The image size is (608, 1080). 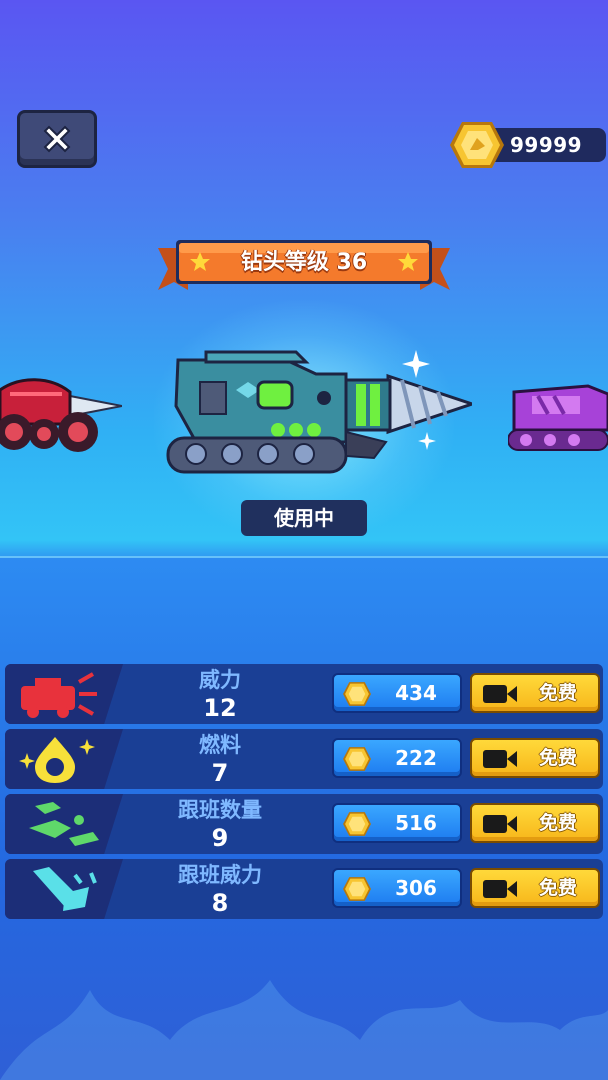 What do you see at coordinates (61, 414) in the screenshot?
I see `red-drill-car` at bounding box center [61, 414].